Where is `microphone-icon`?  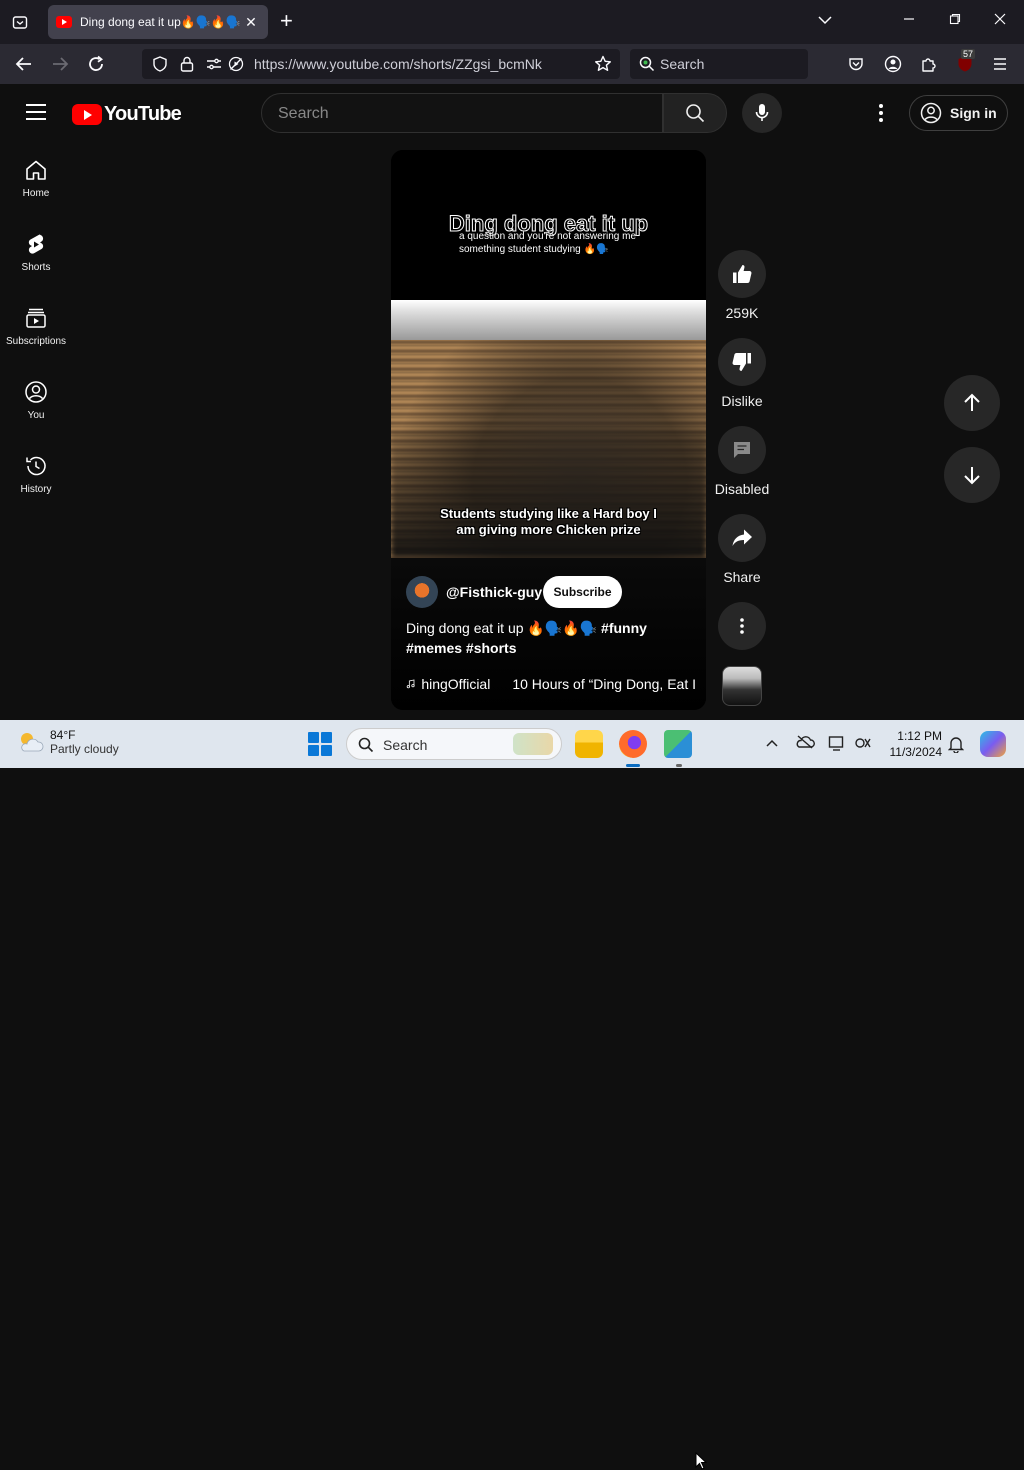 microphone-icon is located at coordinates (762, 112).